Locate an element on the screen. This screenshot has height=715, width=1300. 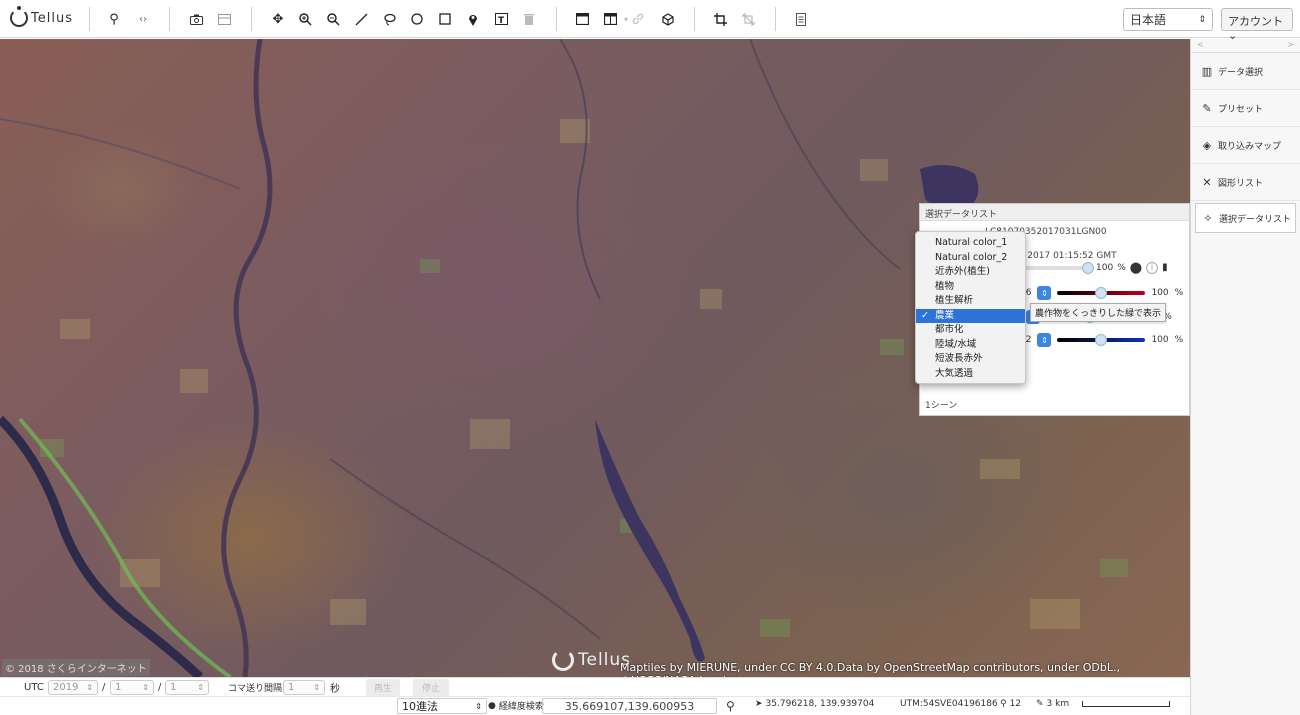
scale-bar is located at coordinates (1126, 704).